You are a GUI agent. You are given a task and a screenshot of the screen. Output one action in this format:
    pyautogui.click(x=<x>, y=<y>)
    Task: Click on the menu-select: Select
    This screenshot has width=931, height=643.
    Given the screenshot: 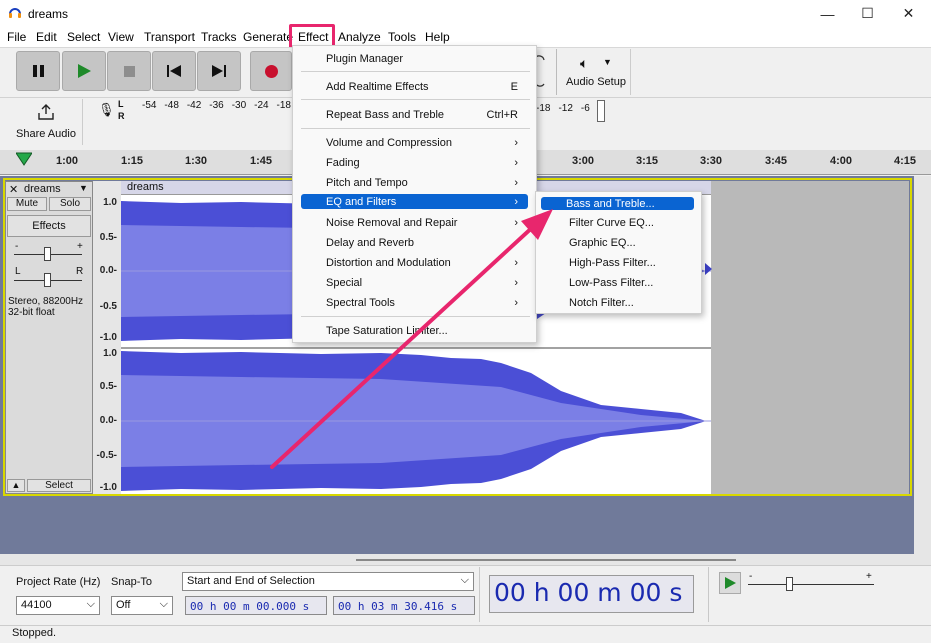 What is the action you would take?
    pyautogui.click(x=83, y=37)
    